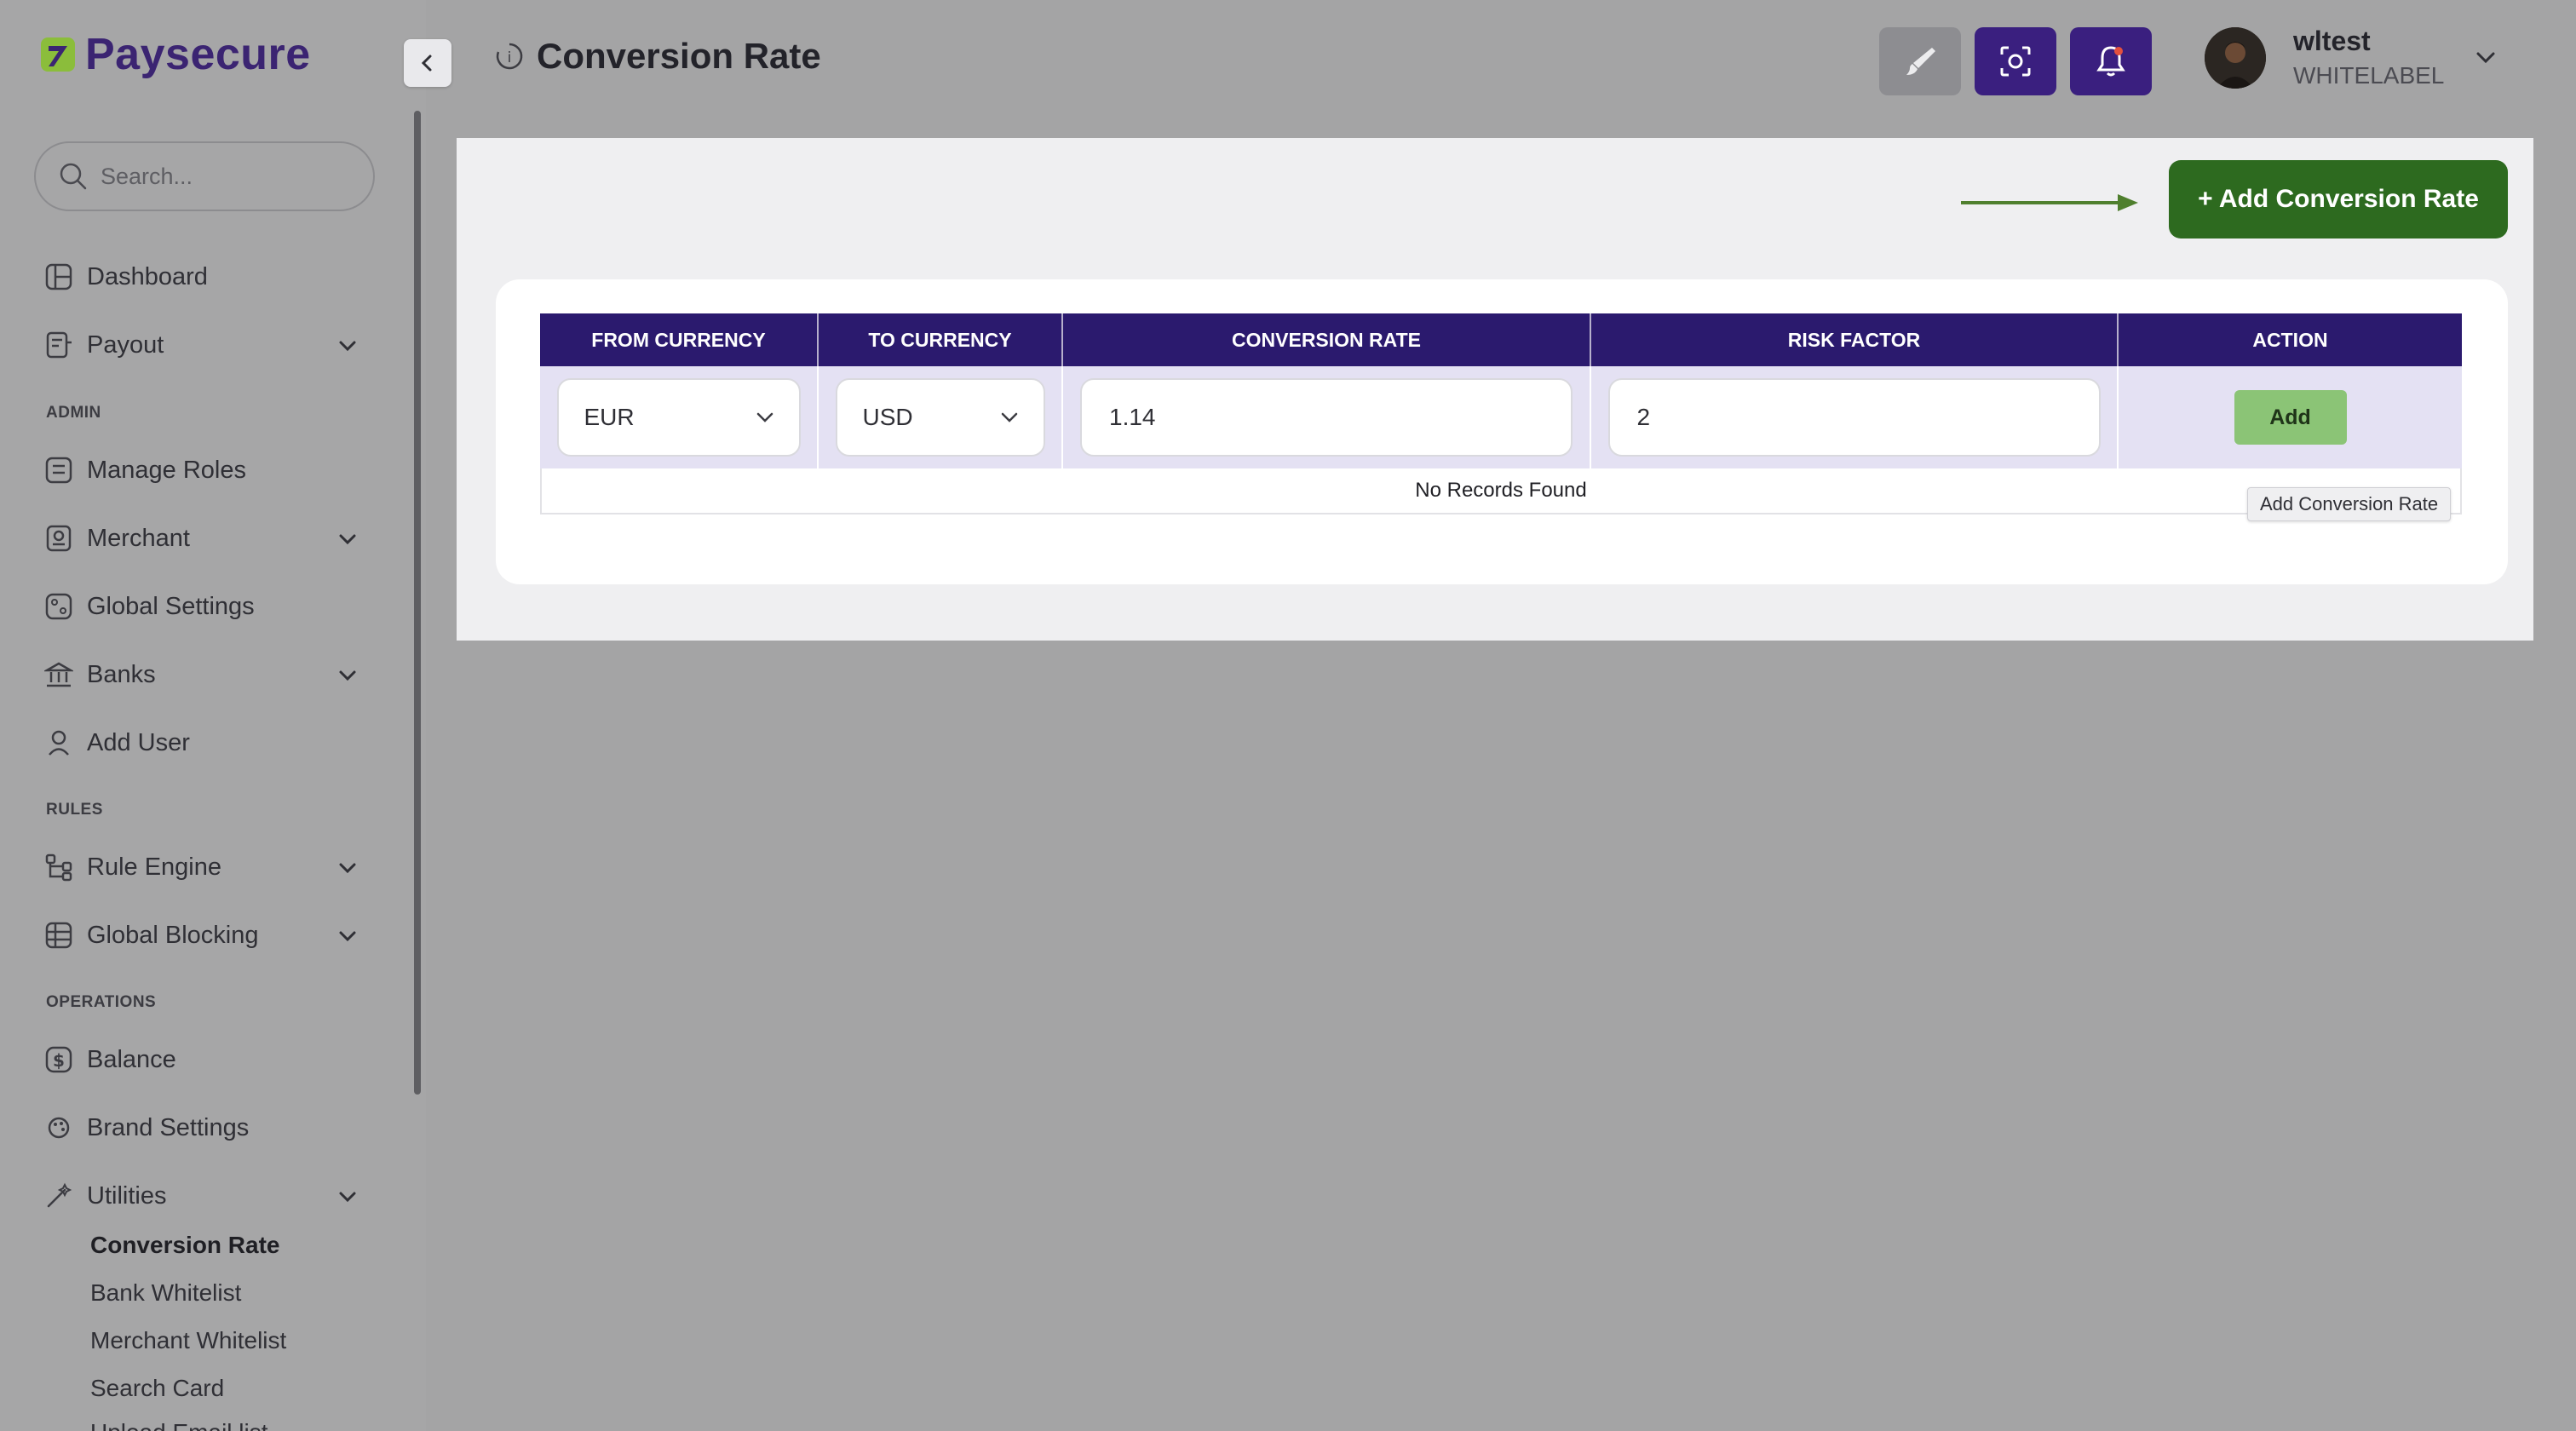  I want to click on brand-logo: Paysecure, so click(175, 54).